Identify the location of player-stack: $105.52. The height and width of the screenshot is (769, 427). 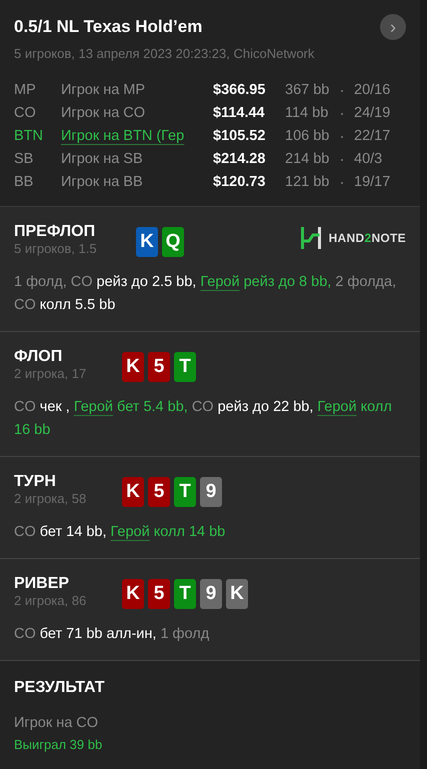
(239, 136).